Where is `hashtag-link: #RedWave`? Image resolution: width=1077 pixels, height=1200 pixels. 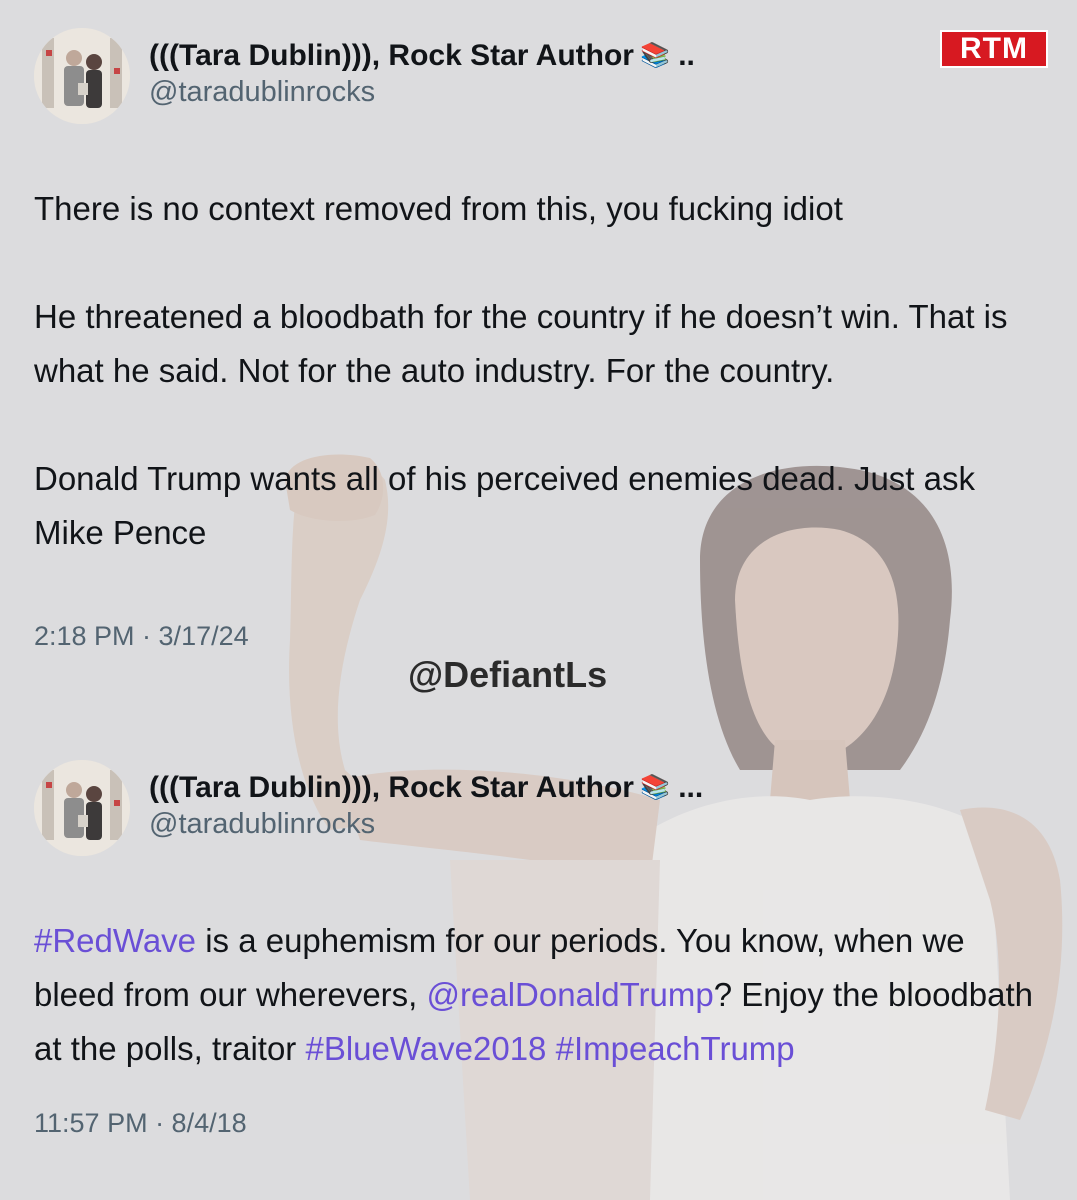 hashtag-link: #RedWave is located at coordinates (115, 940).